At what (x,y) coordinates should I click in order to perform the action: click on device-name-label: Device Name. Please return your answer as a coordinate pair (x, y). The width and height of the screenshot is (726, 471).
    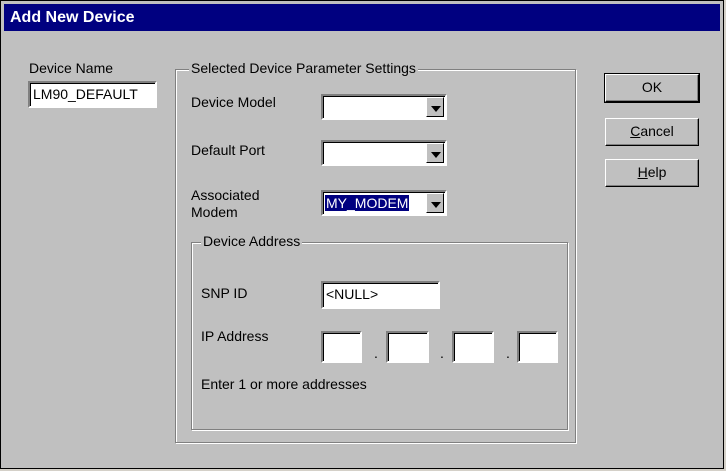
    Looking at the image, I should click on (71, 68).